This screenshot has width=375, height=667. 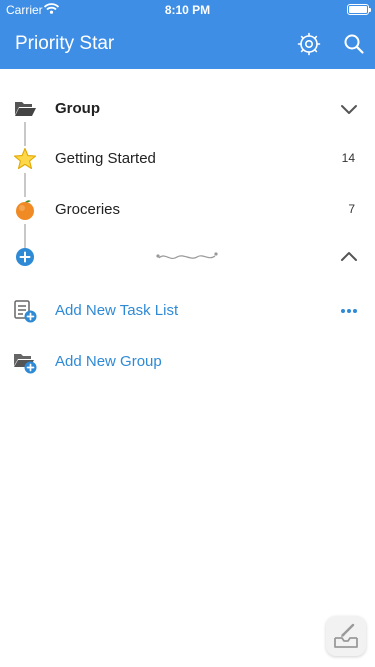 I want to click on list-item-groceries: Groceries 7, so click(x=187, y=210).